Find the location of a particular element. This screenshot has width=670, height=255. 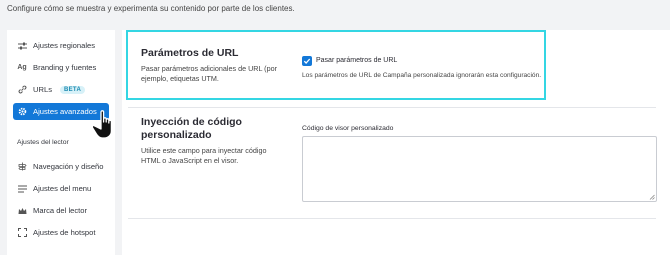

pass-url-params-checkbox is located at coordinates (307, 61).